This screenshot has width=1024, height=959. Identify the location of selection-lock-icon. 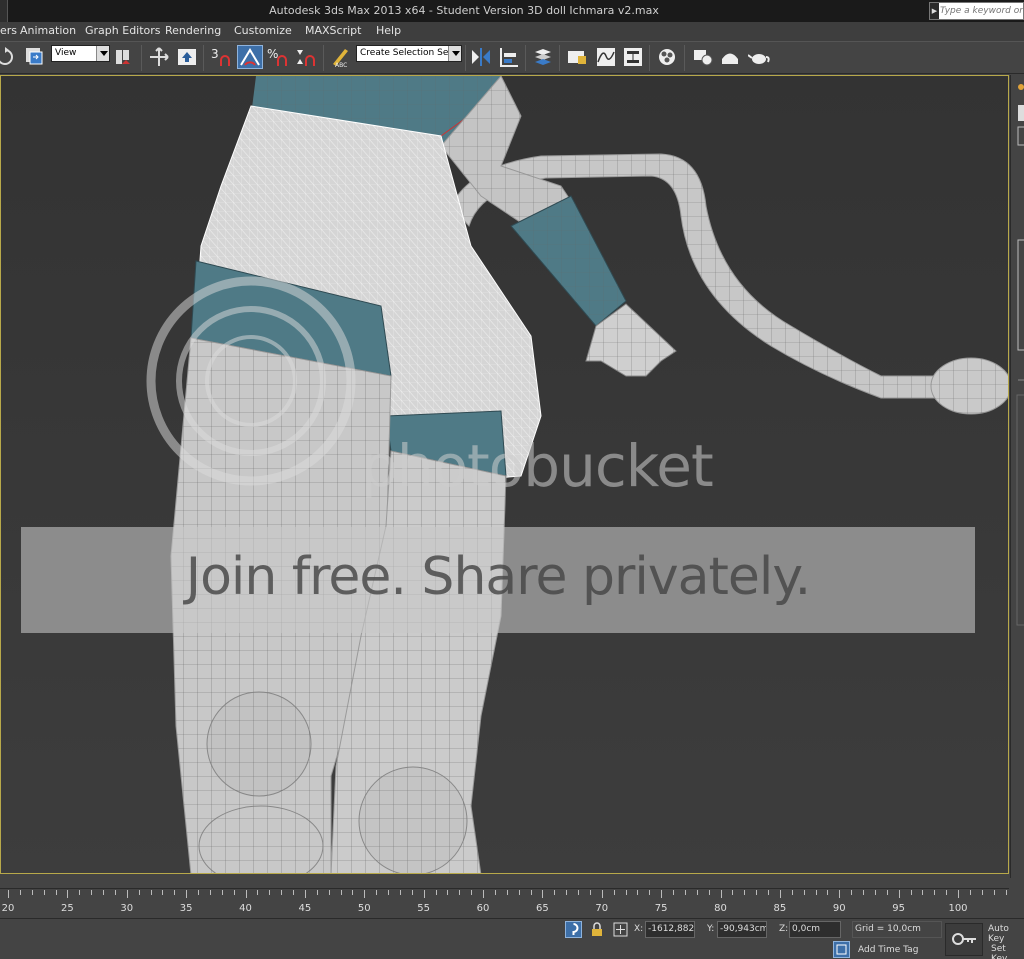
(597, 929).